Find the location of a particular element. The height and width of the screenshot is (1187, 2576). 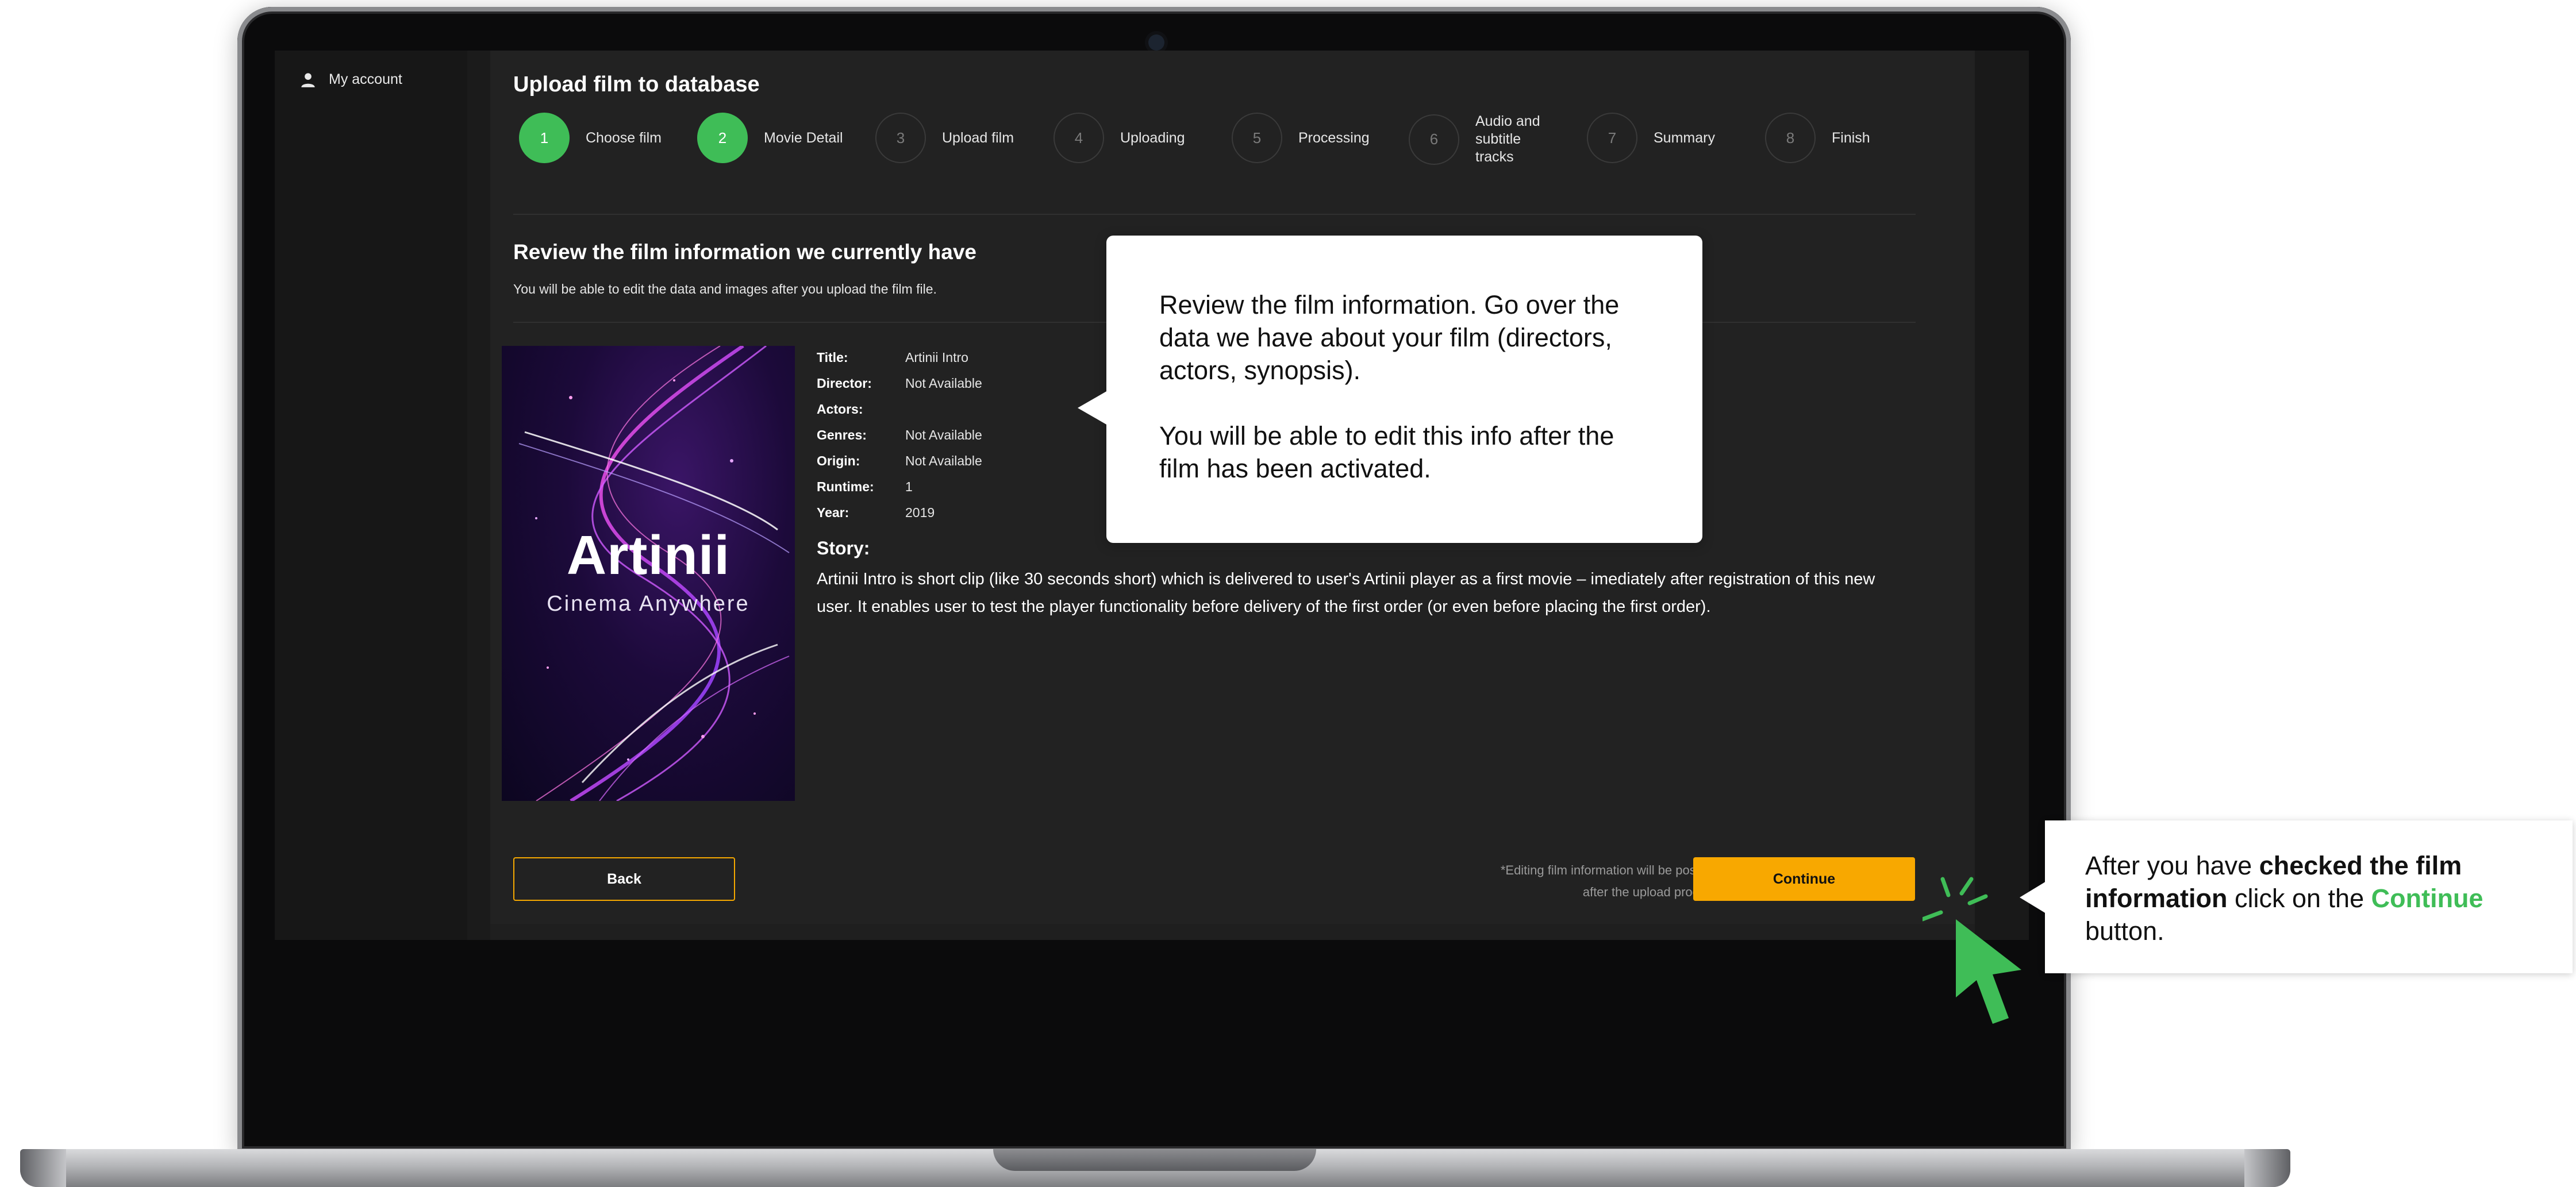

step-7: 7 Summary is located at coordinates (1666, 138).